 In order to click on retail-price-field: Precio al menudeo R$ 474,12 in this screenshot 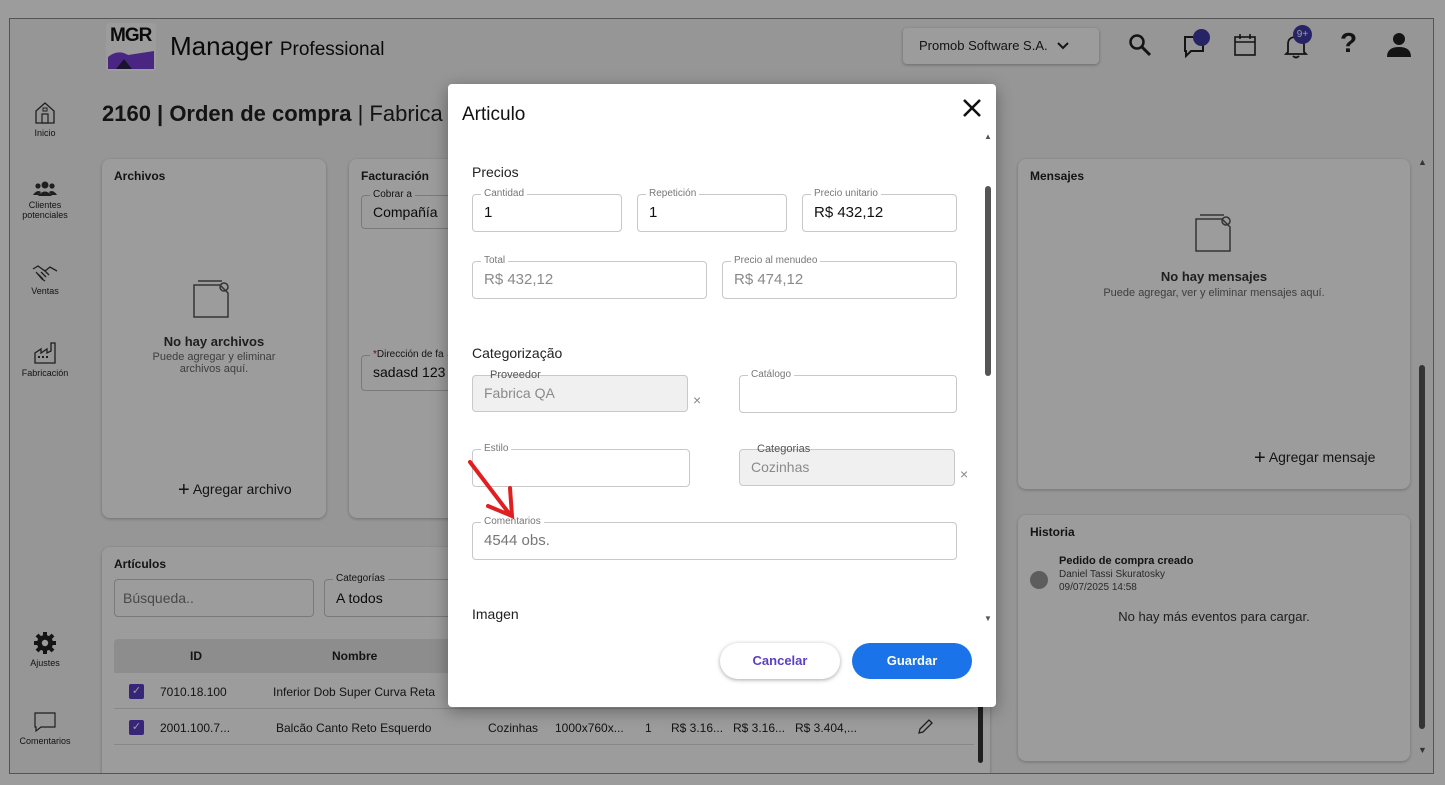, I will do `click(839, 277)`.